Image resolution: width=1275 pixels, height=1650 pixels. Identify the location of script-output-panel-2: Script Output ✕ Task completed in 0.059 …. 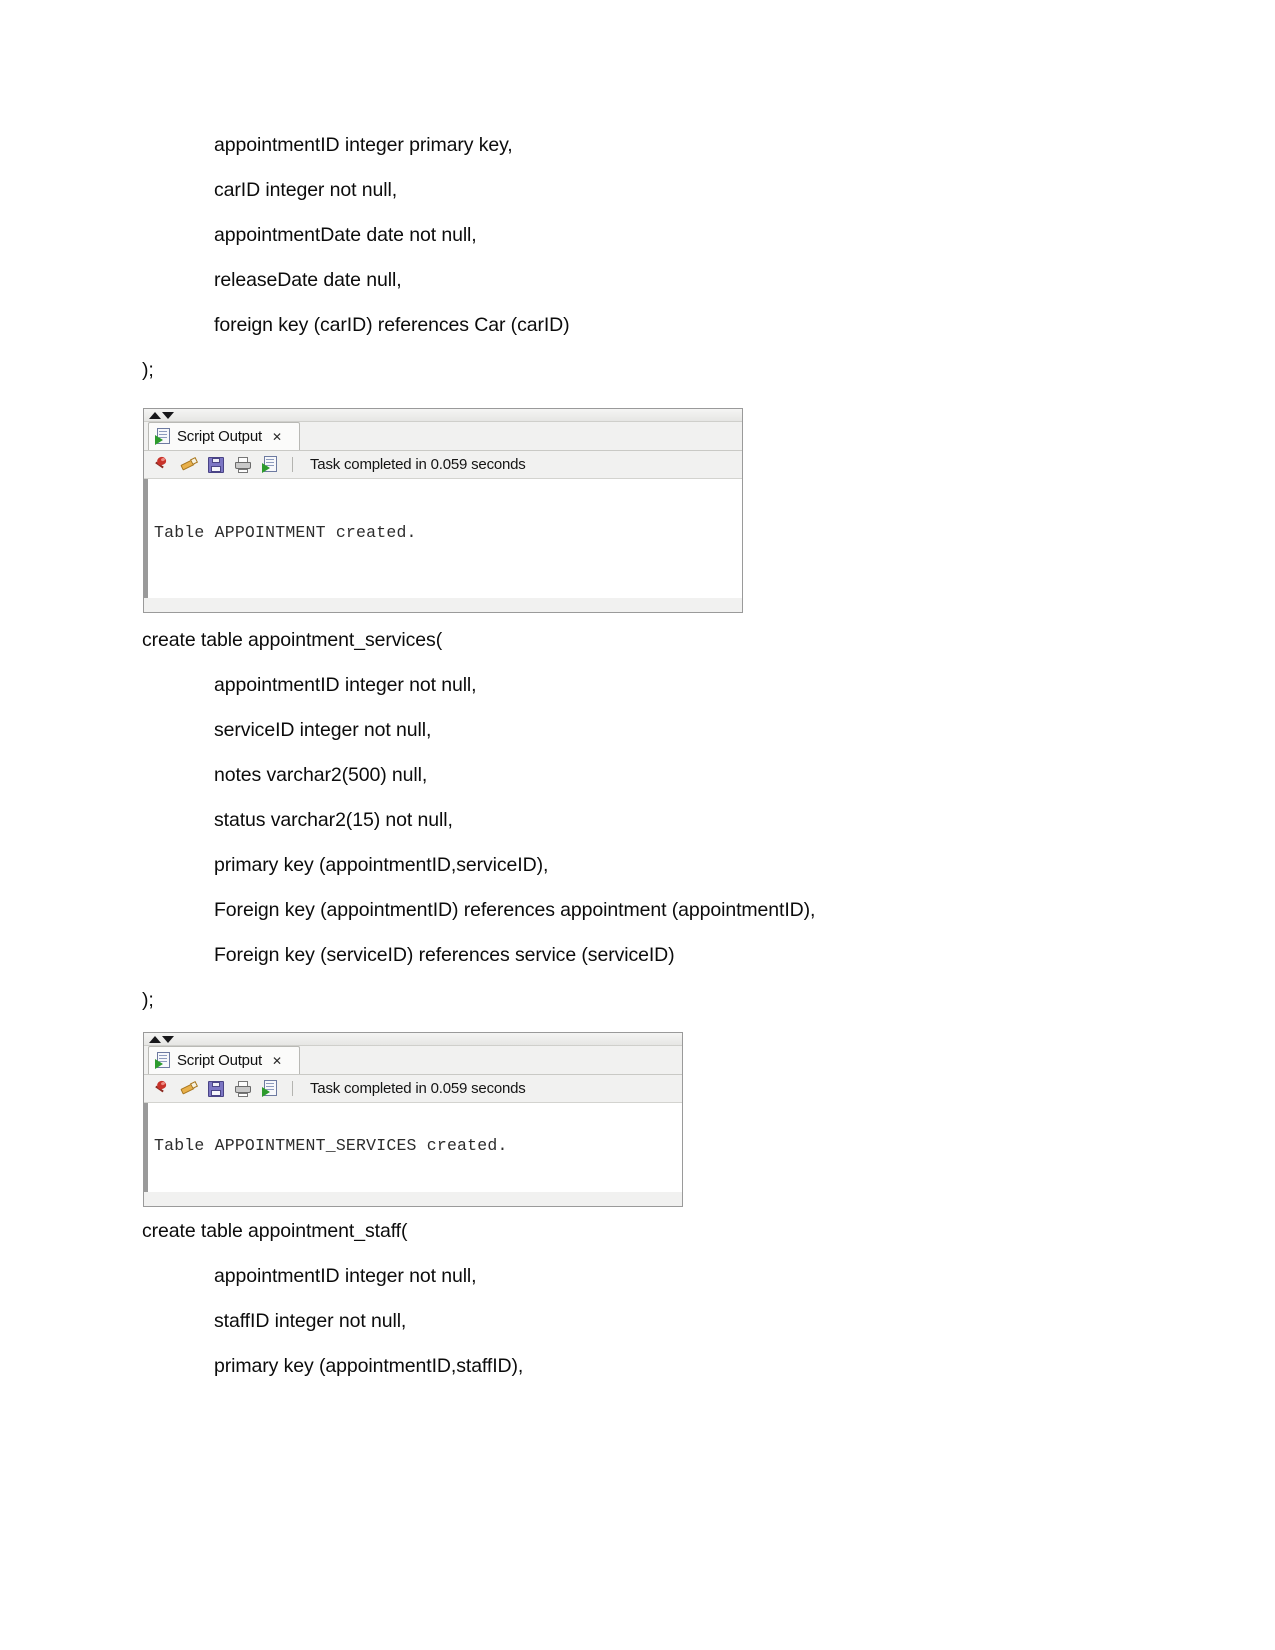
(413, 1119).